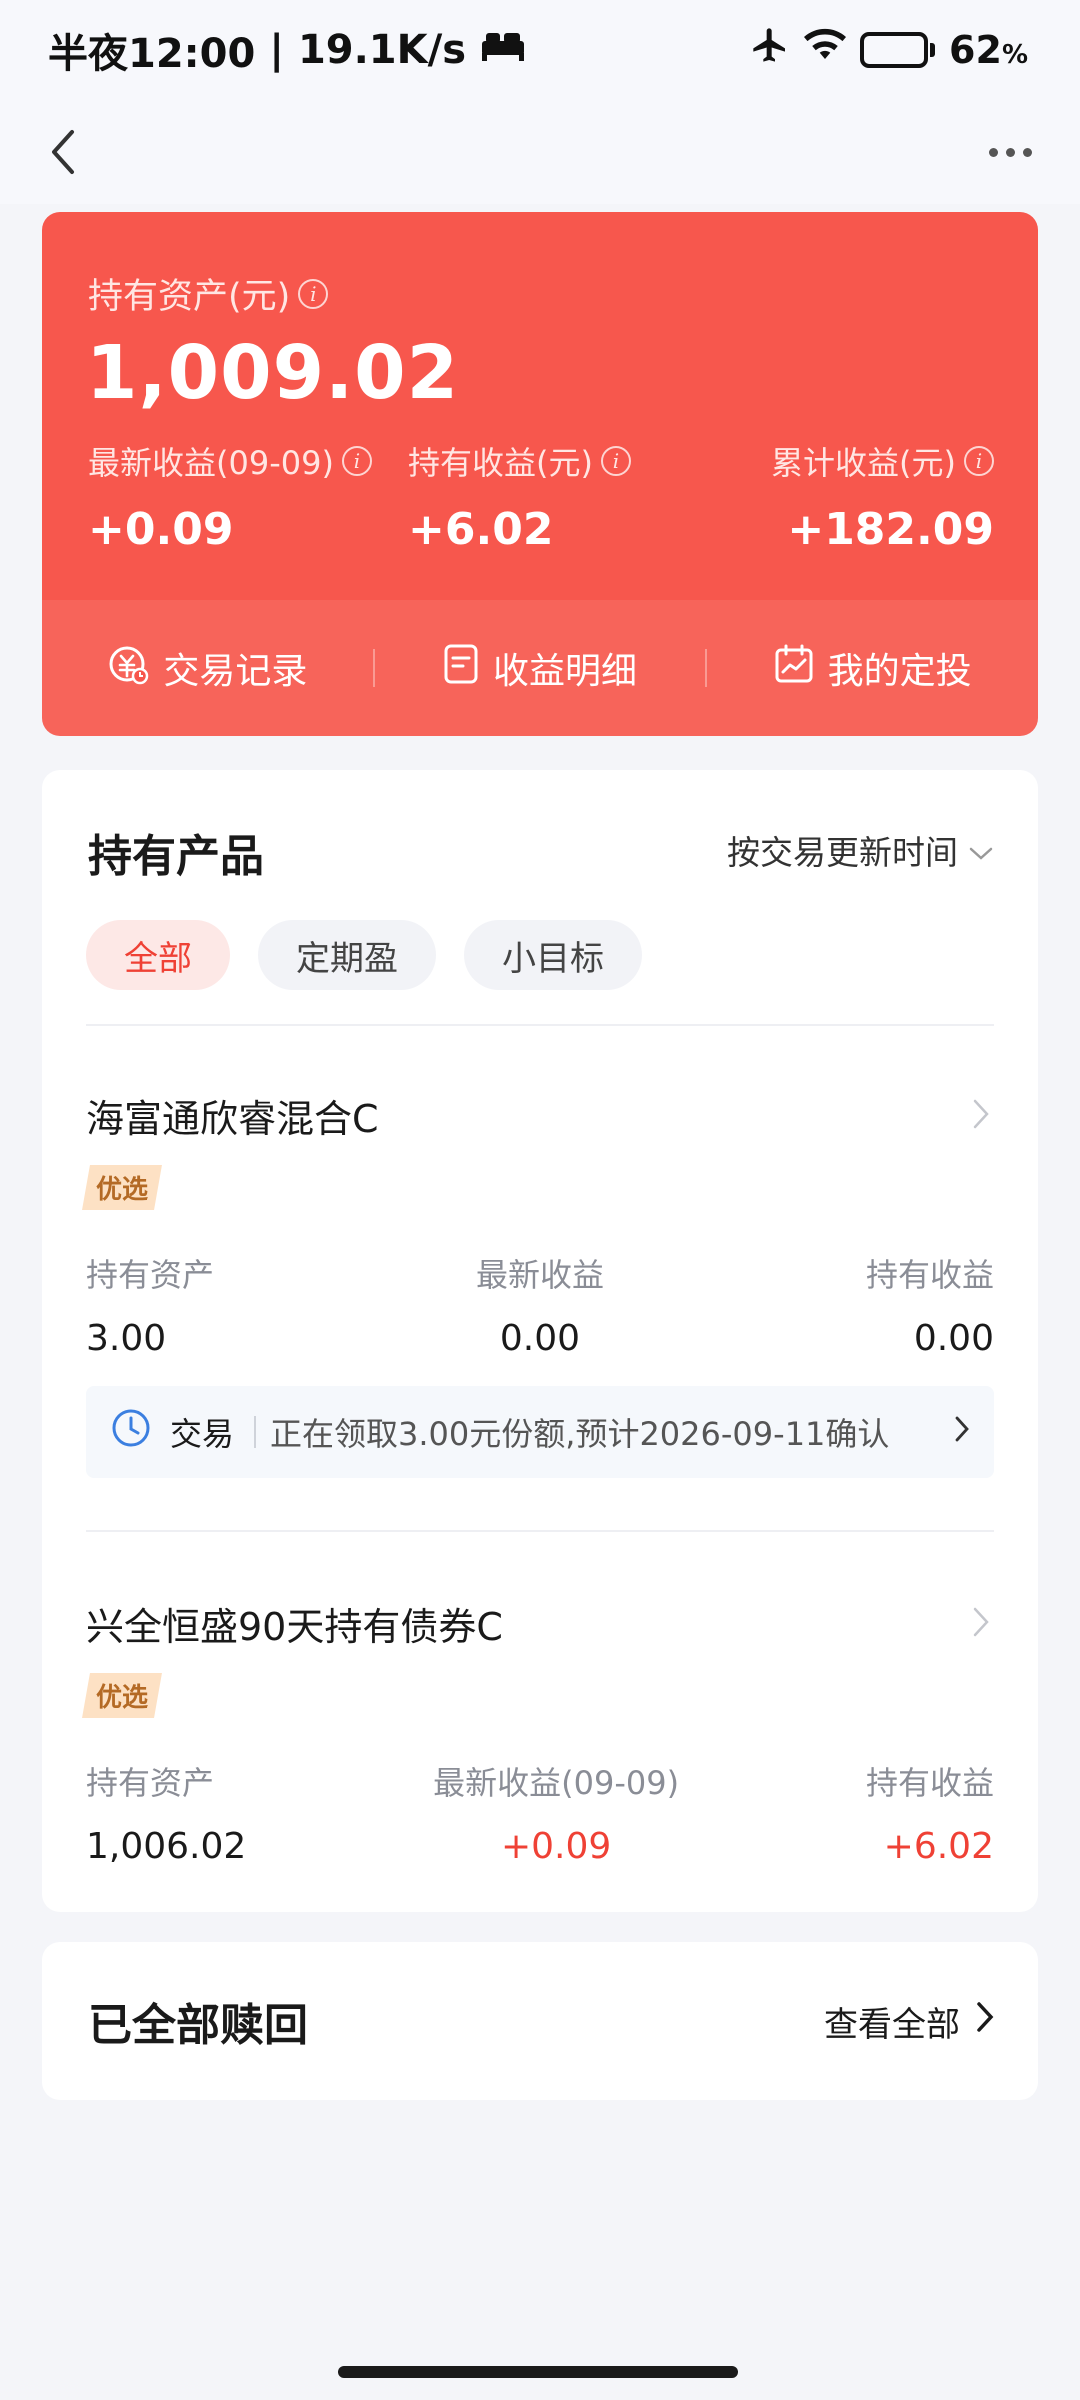 This screenshot has width=1080, height=2400. I want to click on action-label: 收益明细, so click(565, 671).